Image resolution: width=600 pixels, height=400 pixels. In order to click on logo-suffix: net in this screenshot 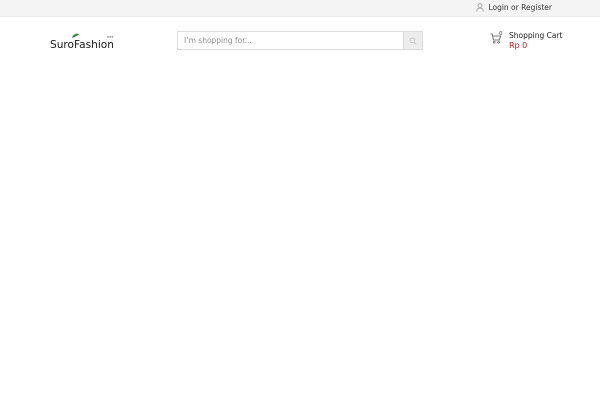, I will do `click(110, 36)`.